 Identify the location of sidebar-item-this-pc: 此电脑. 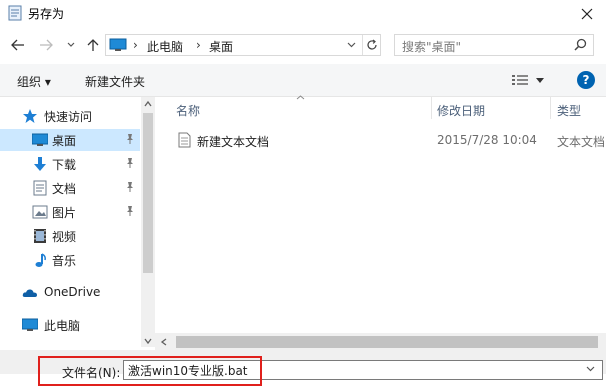
(70, 325).